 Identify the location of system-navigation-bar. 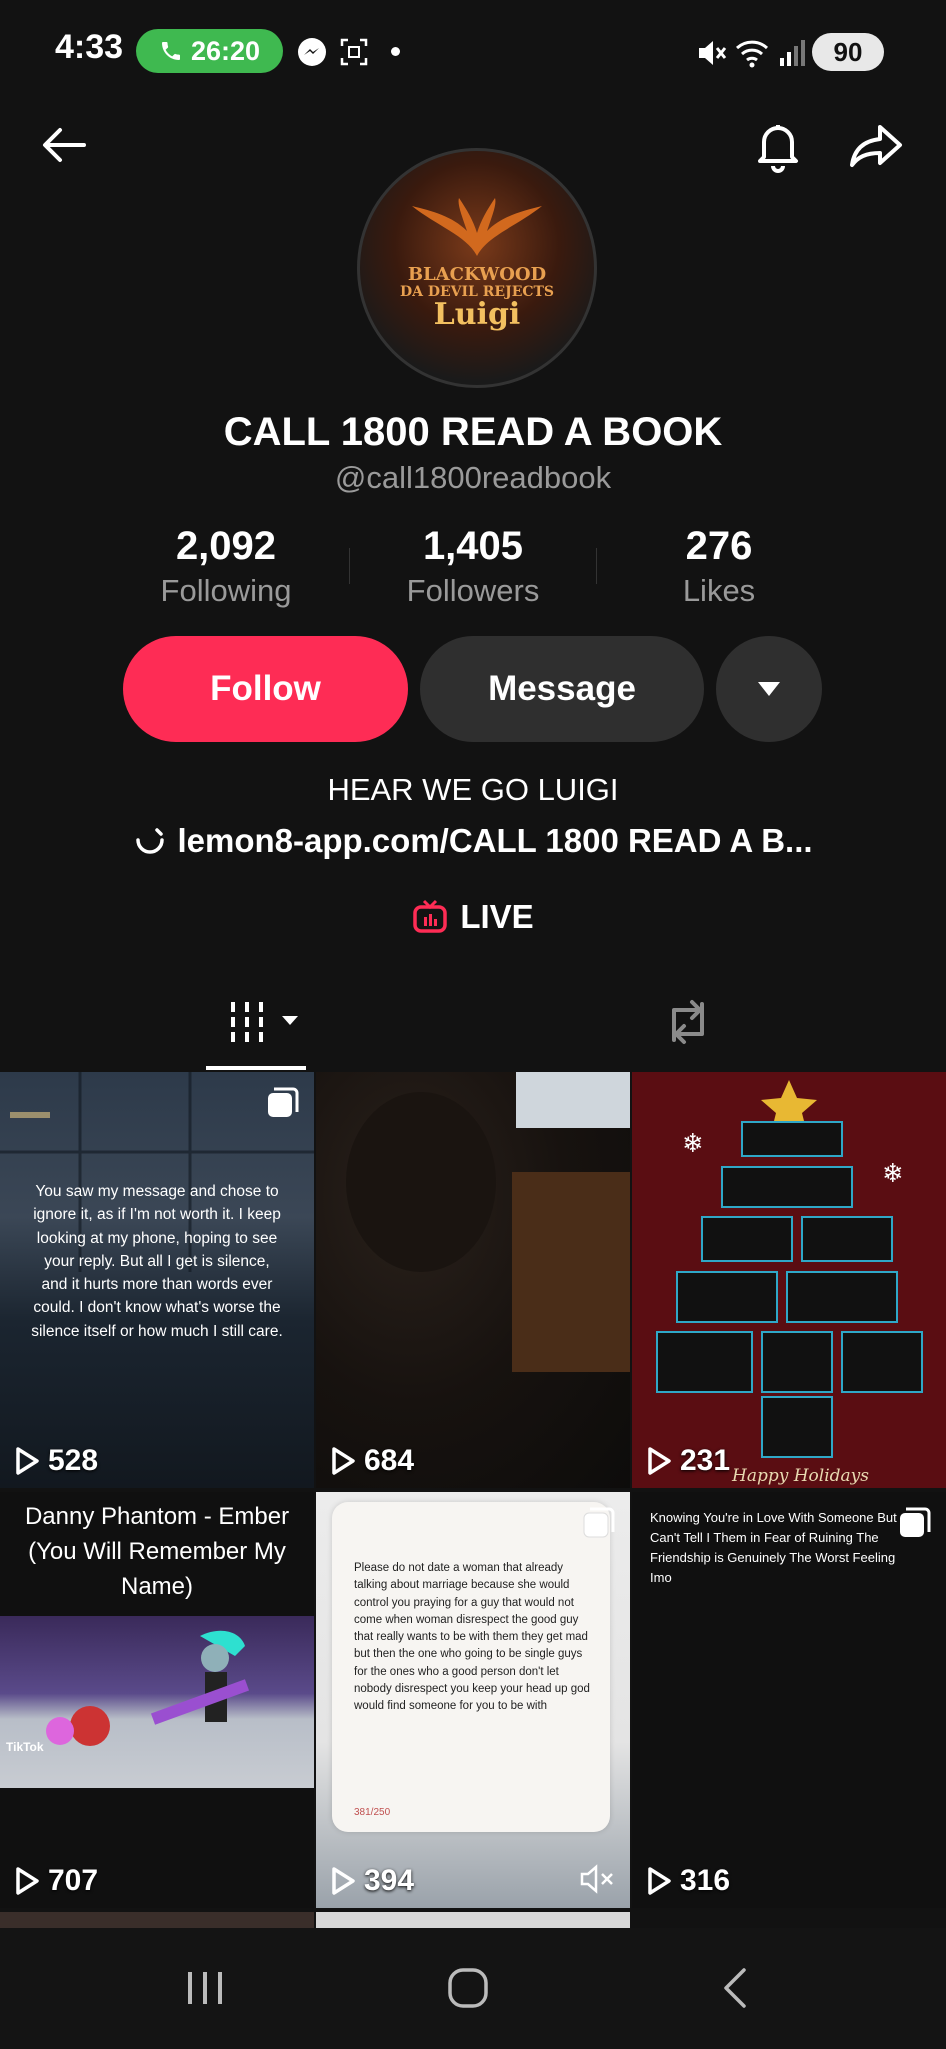
(473, 1988).